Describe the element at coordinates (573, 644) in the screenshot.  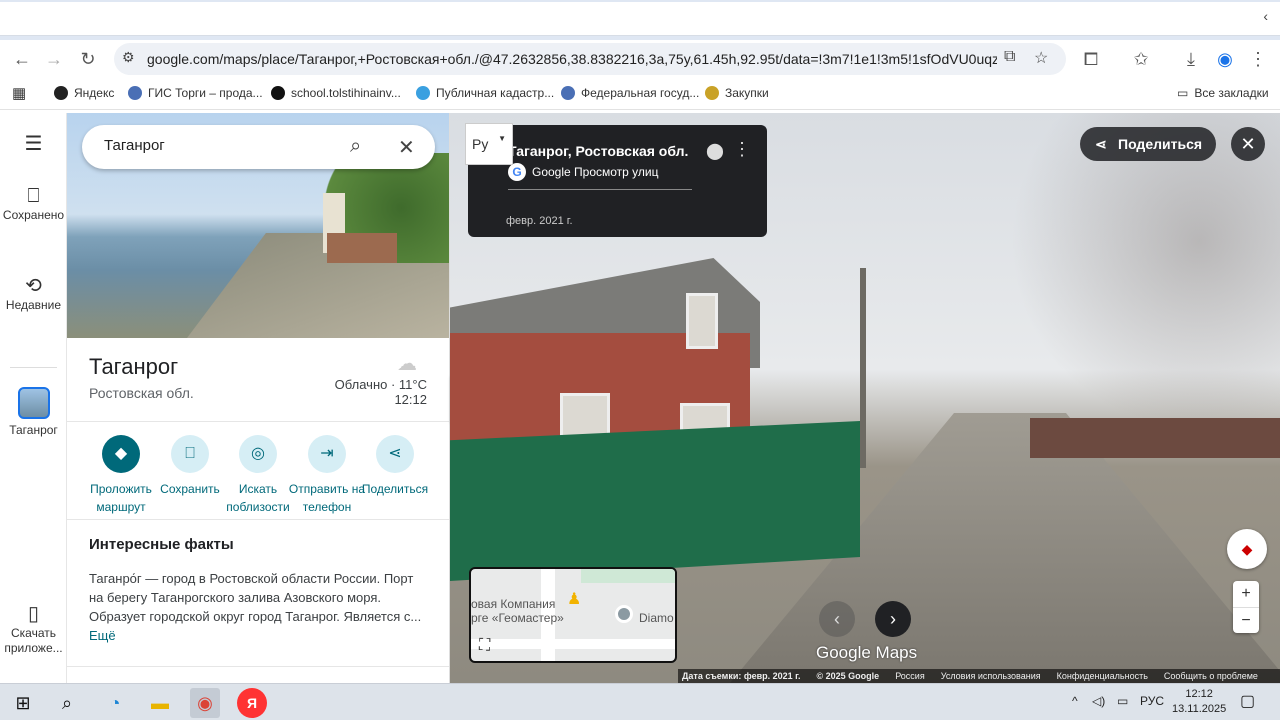
I see `map-road` at that location.